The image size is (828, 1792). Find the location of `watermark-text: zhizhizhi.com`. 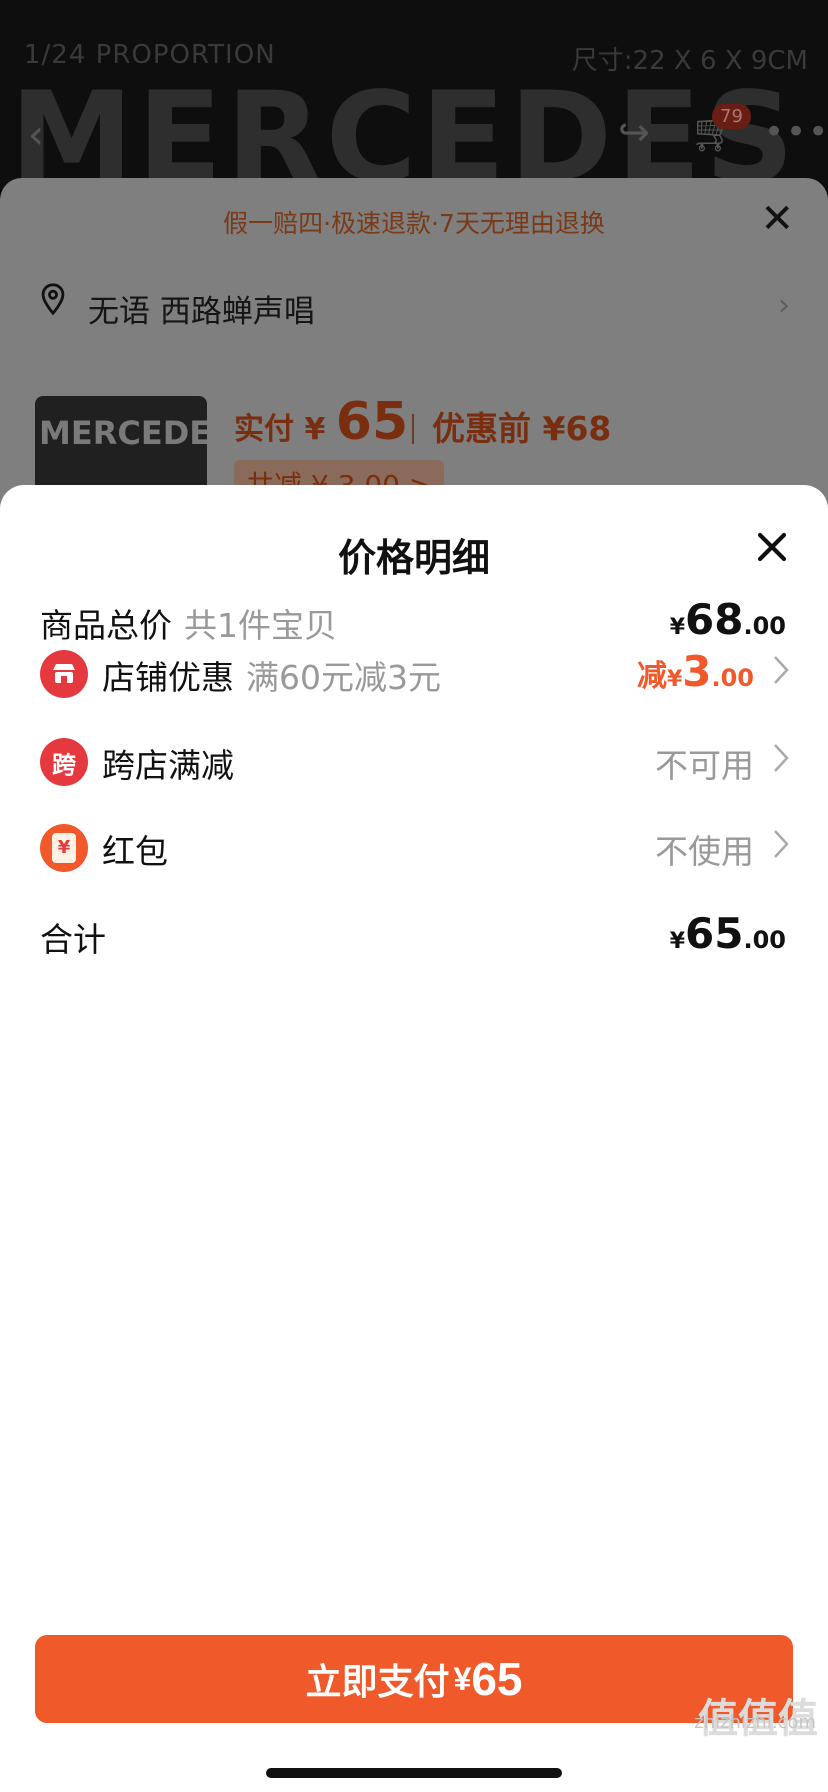

watermark-text: zhizhizhi.com is located at coordinates (755, 1722).